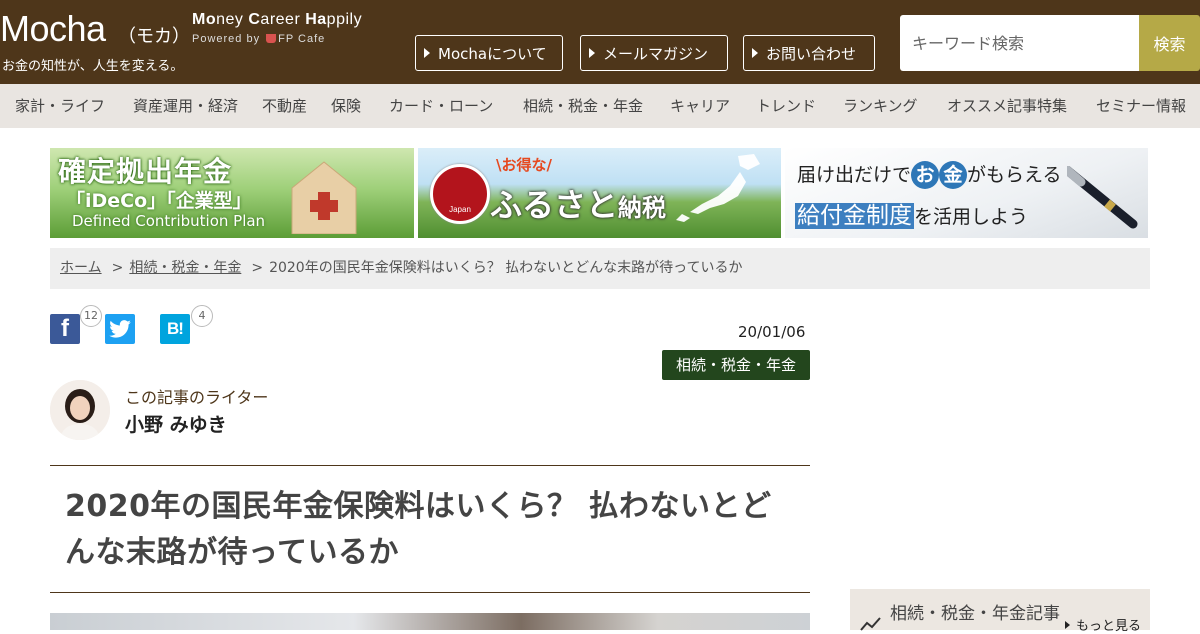 The image size is (1200, 634). Describe the element at coordinates (185, 268) in the screenshot. I see `breadcrumb-category: 相続・税金・年金` at that location.